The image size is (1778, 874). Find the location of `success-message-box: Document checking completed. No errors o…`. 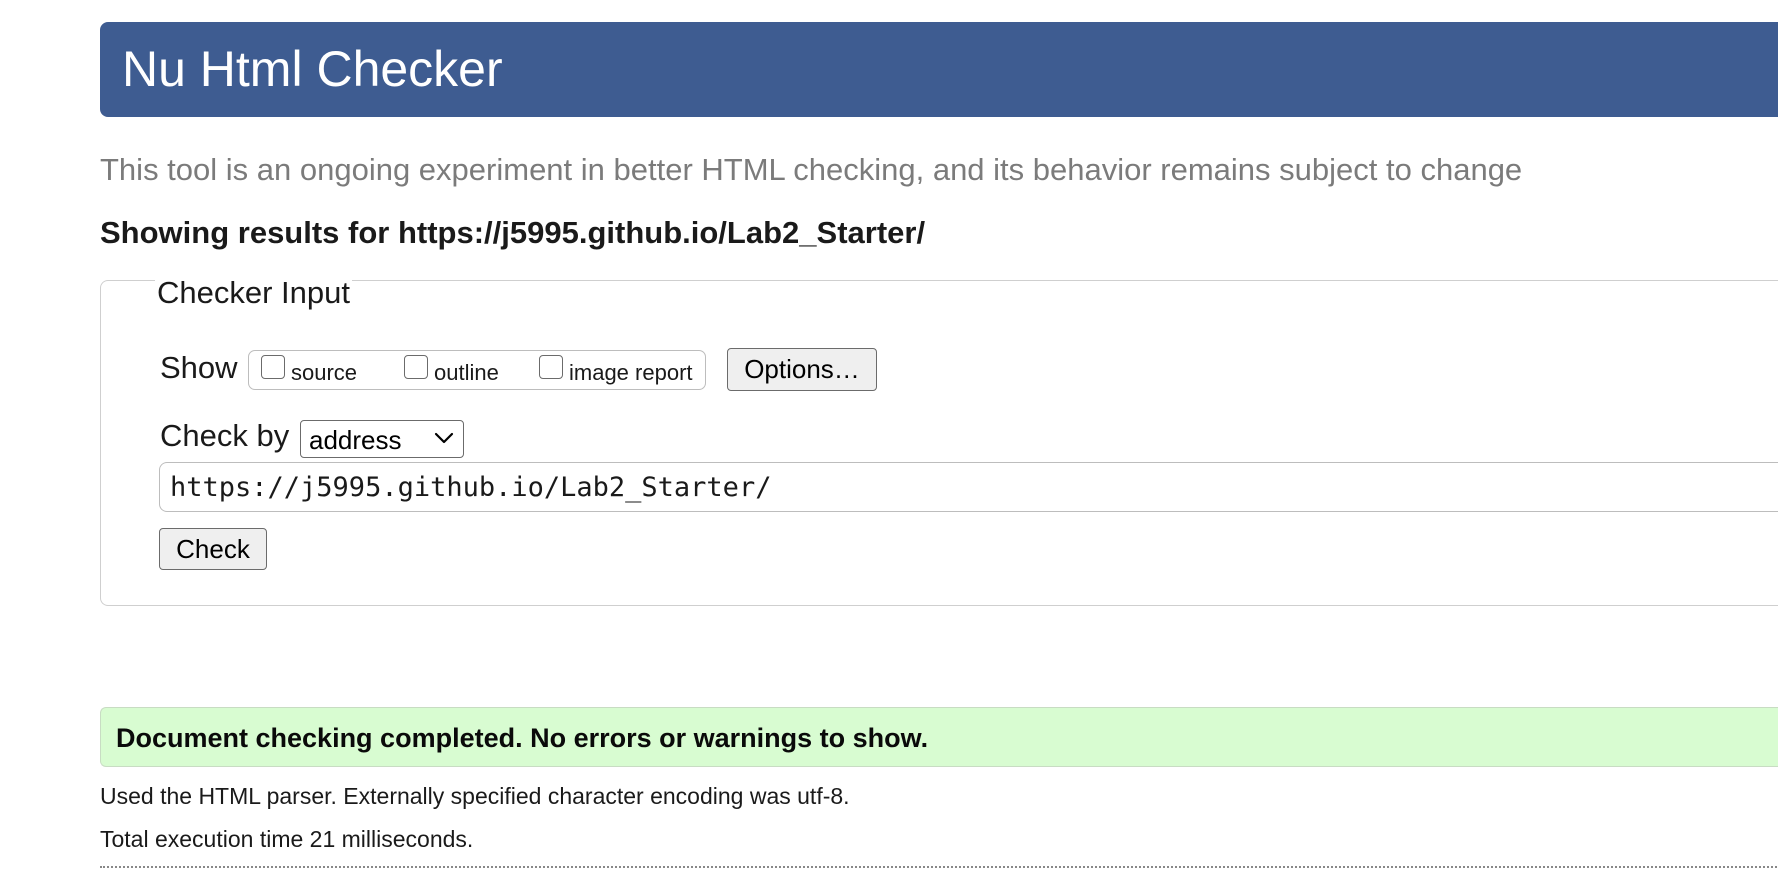

success-message-box: Document checking completed. No errors o… is located at coordinates (939, 737).